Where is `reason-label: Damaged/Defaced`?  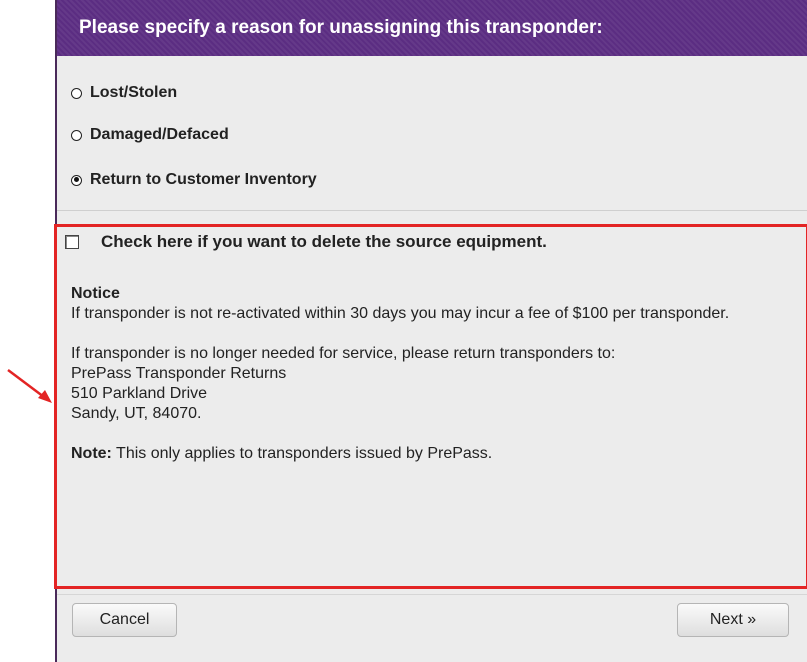
reason-label: Damaged/Defaced is located at coordinates (159, 134).